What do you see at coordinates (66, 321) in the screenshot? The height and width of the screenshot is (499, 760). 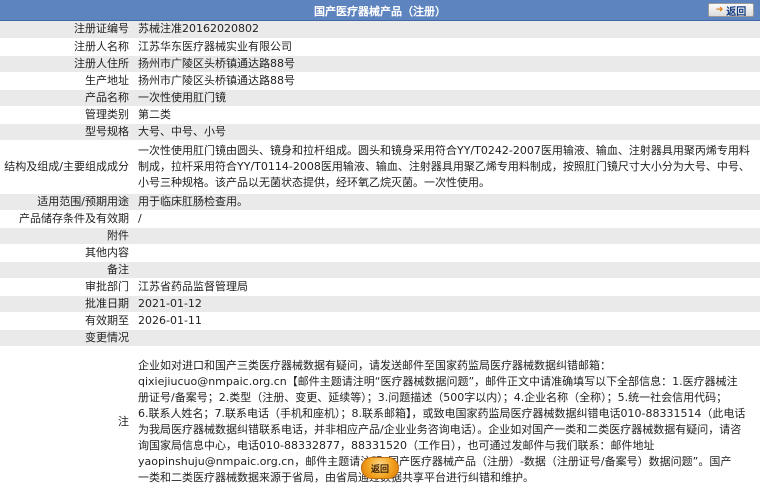 I see `field-label: 有效期至` at bounding box center [66, 321].